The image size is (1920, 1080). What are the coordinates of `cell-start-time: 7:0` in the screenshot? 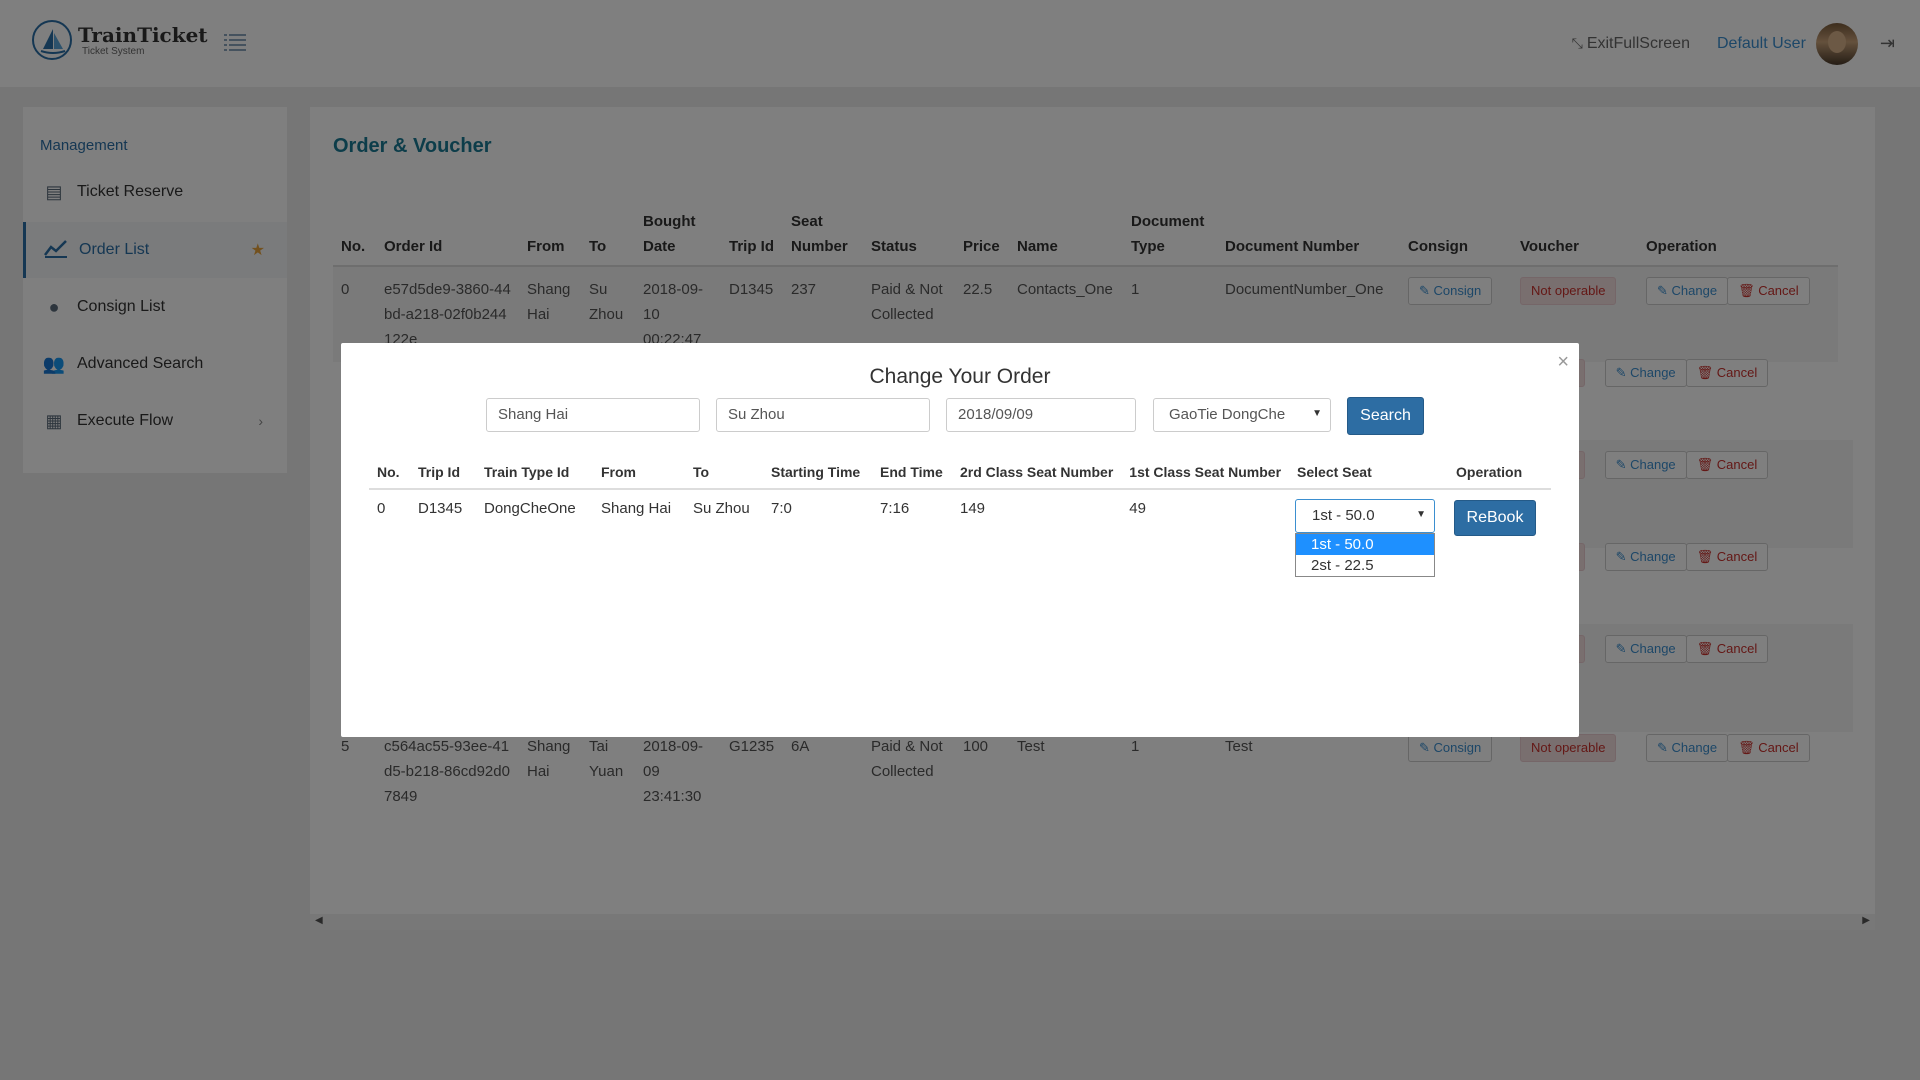 It's located at (781, 508).